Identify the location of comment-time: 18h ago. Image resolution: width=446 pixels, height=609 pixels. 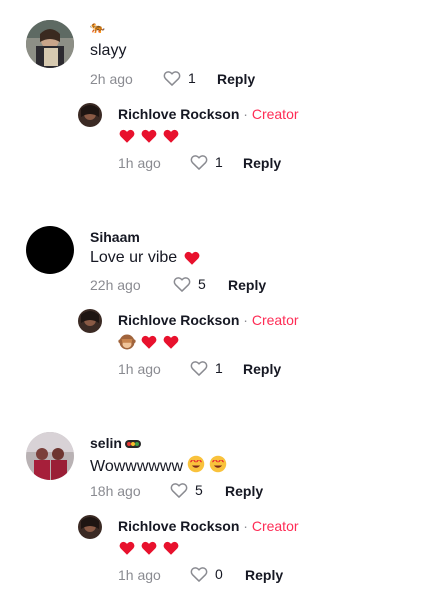
(115, 491).